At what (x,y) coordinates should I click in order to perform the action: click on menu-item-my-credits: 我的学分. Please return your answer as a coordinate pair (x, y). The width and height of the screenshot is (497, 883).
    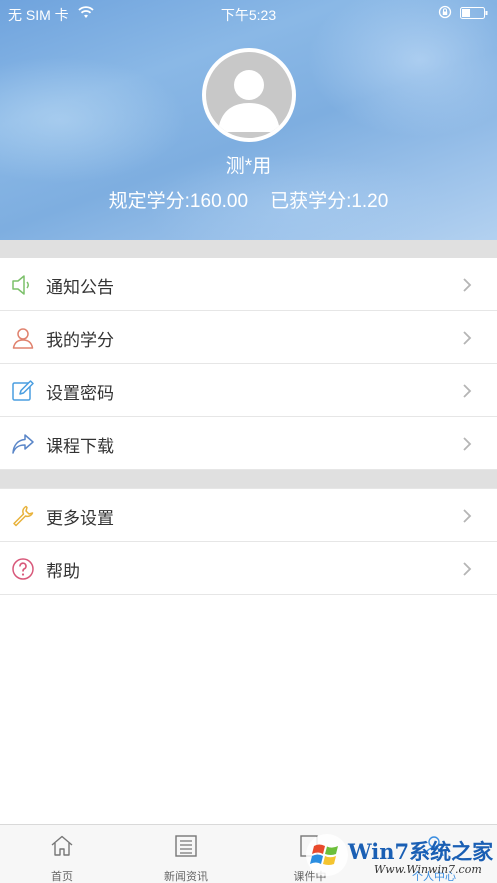
    Looking at the image, I should click on (248, 337).